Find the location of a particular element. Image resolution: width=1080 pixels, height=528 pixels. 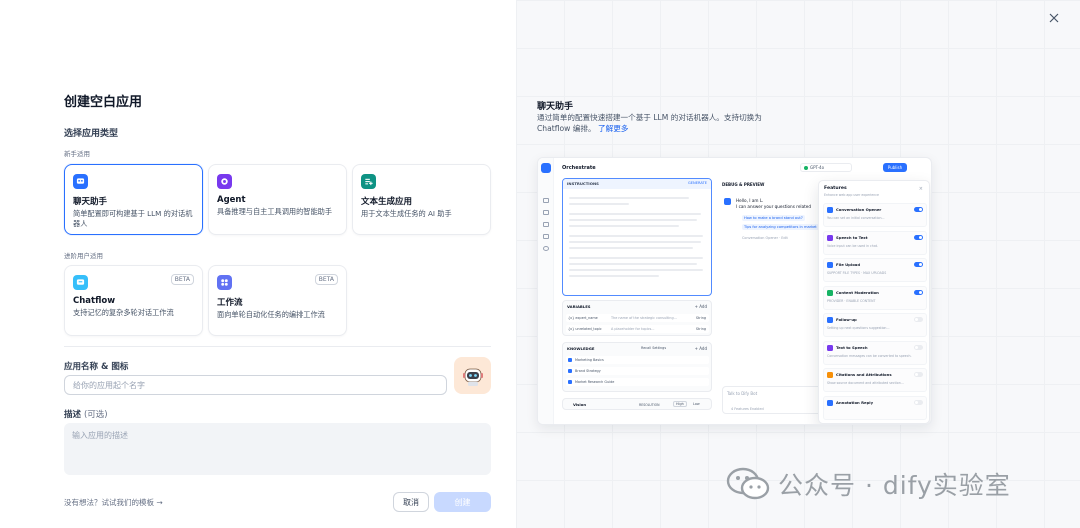

create-button: 创建 is located at coordinates (462, 502).